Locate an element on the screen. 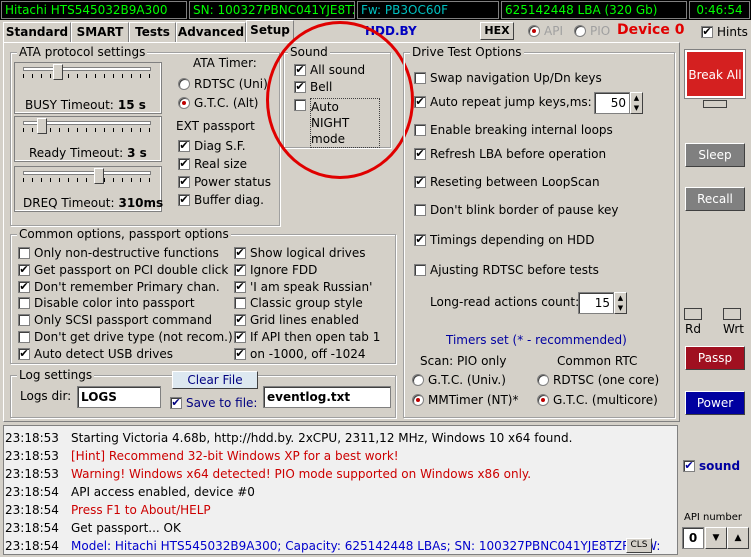 This screenshot has height=557, width=751. real-size-checkbox: ✔ Real size is located at coordinates (212, 164).